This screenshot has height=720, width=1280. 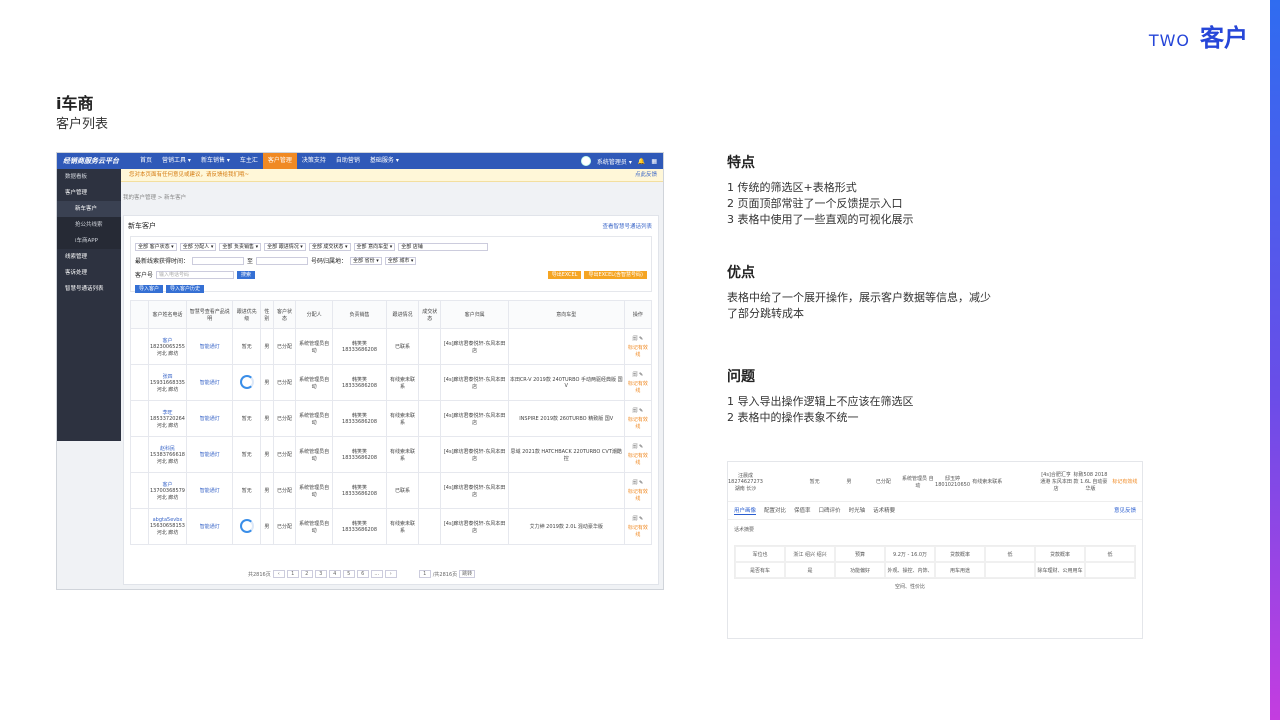 What do you see at coordinates (89, 225) in the screenshot?
I see `sidebar-item-public-leads: 抢公共线索` at bounding box center [89, 225].